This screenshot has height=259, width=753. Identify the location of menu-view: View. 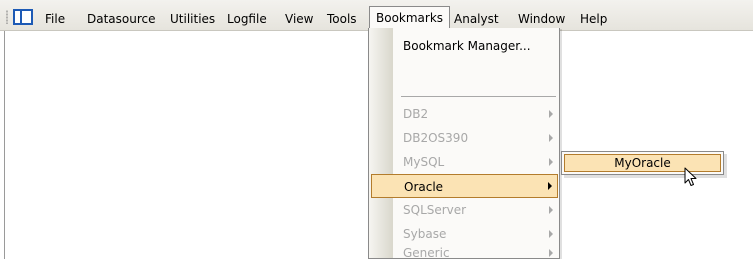
(299, 19).